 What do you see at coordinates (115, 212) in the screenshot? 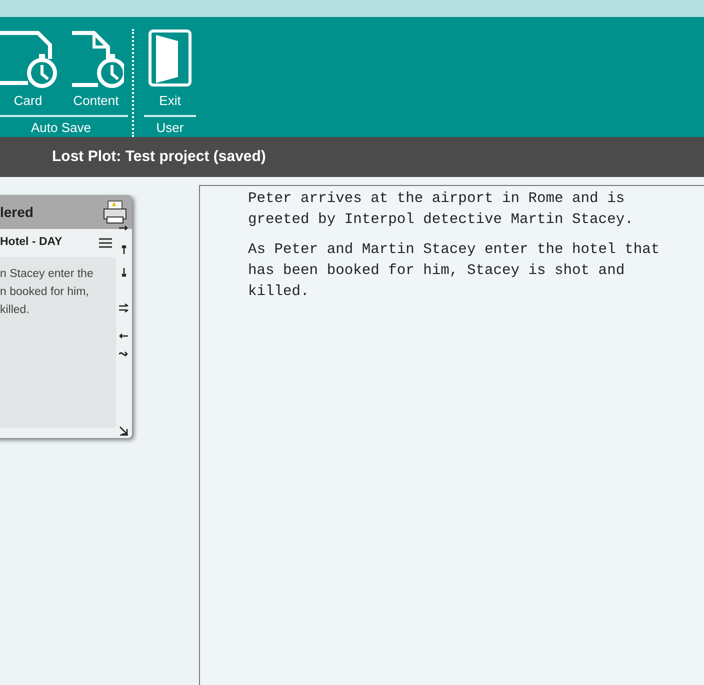
I see `printer-icon` at bounding box center [115, 212].